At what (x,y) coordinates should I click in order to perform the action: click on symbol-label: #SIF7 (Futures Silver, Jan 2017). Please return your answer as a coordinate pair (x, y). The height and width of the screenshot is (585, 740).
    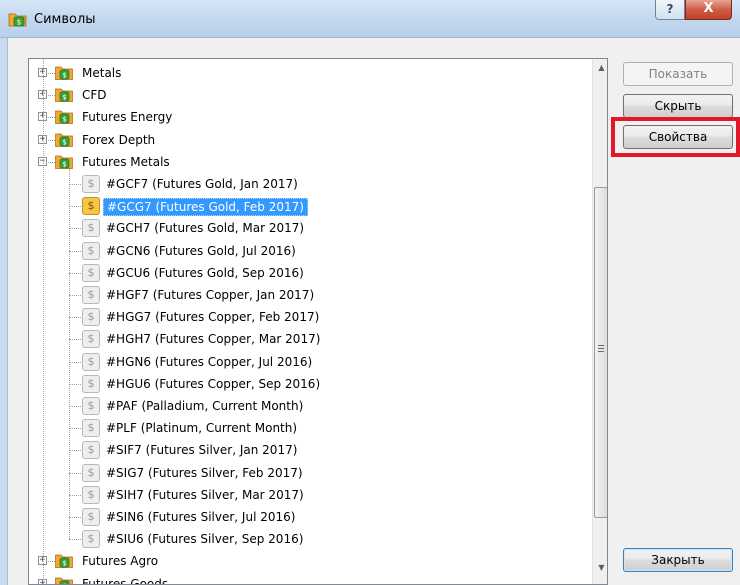
    Looking at the image, I should click on (202, 450).